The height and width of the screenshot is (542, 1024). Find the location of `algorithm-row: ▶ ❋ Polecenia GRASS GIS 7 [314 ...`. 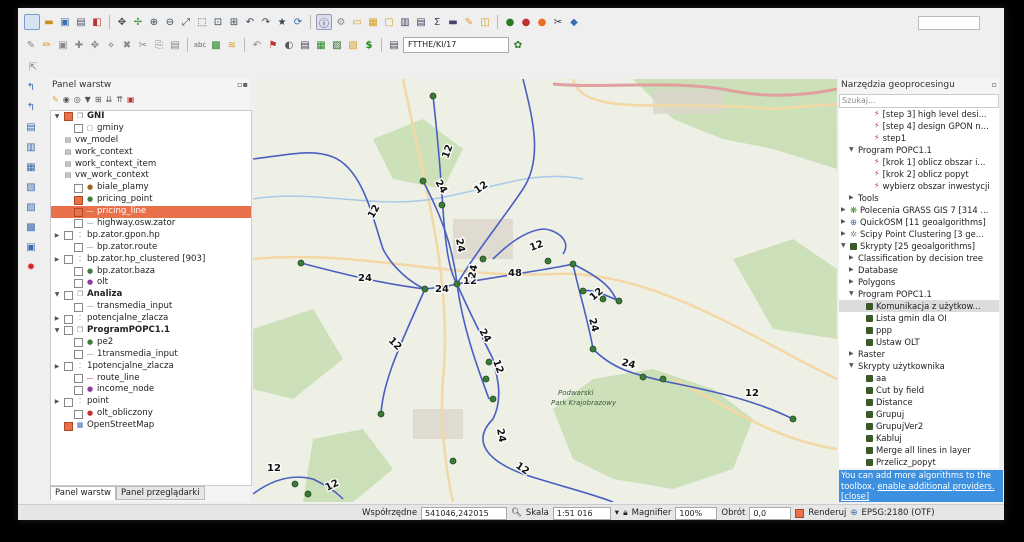

algorithm-row: ▶ ❋ Polecenia GRASS GIS 7 [314 ... is located at coordinates (919, 210).